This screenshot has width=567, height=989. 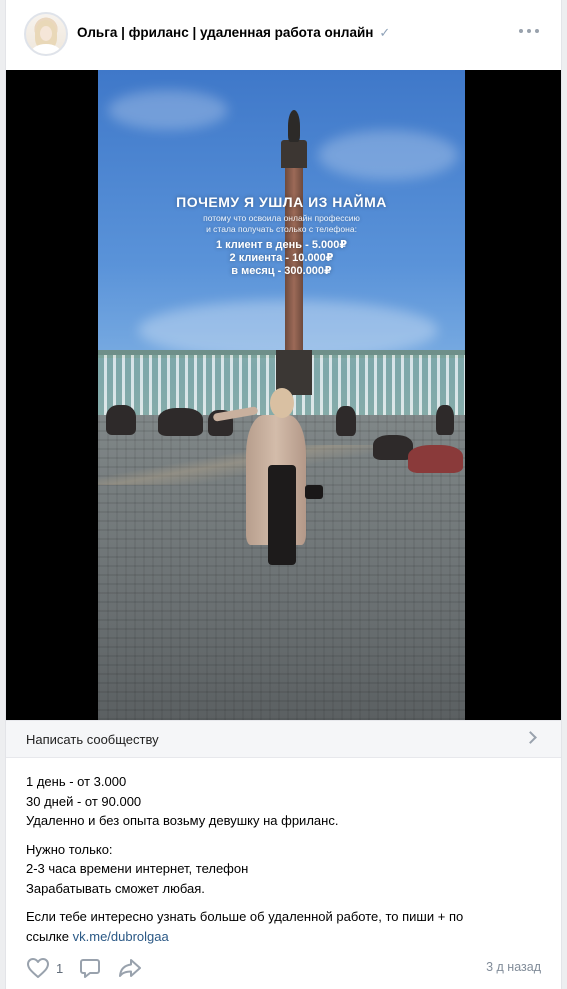 What do you see at coordinates (47, 936) in the screenshot?
I see `link-prefix: ссылке` at bounding box center [47, 936].